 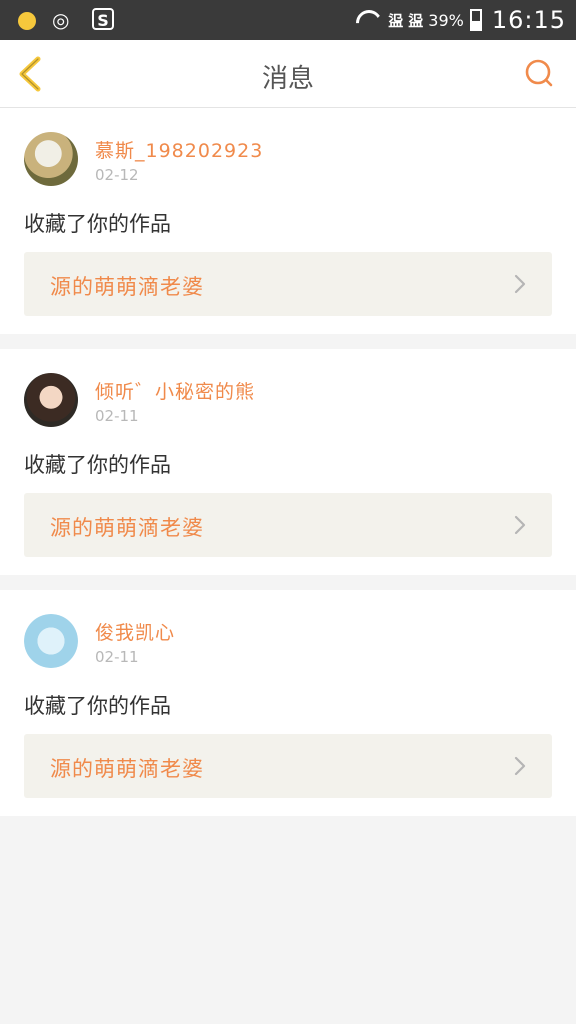 I want to click on notification-dot-icon, so click(x=27, y=21).